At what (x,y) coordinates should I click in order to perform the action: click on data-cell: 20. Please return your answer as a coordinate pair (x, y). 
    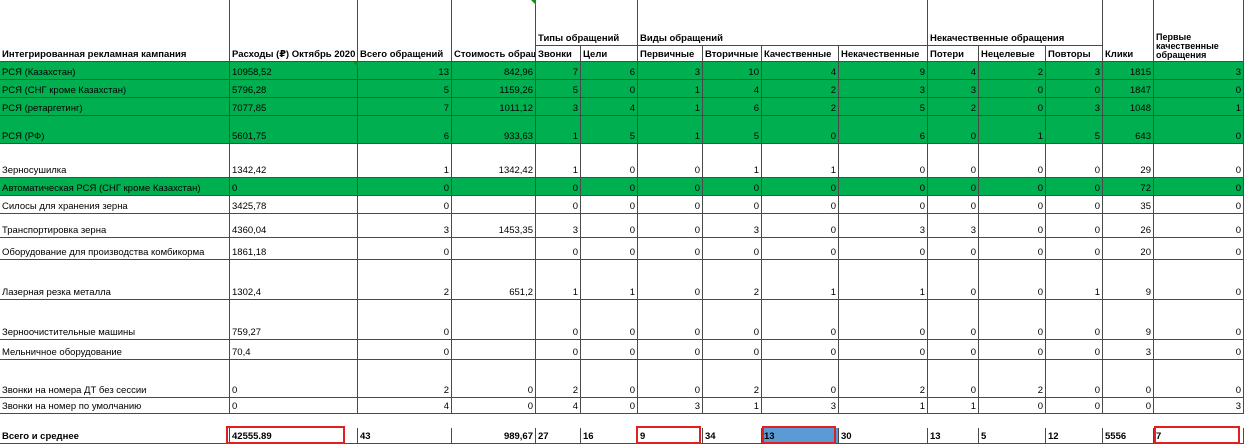
    Looking at the image, I should click on (1128, 249).